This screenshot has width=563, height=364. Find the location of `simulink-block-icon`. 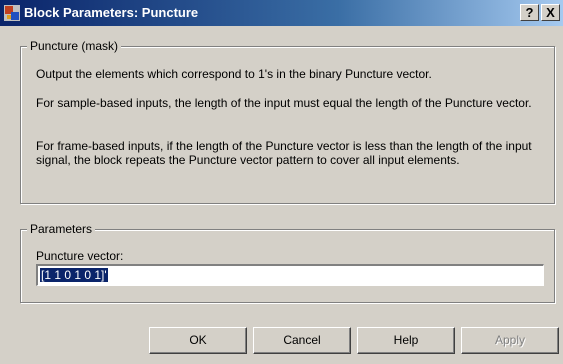

simulink-block-icon is located at coordinates (12, 13).